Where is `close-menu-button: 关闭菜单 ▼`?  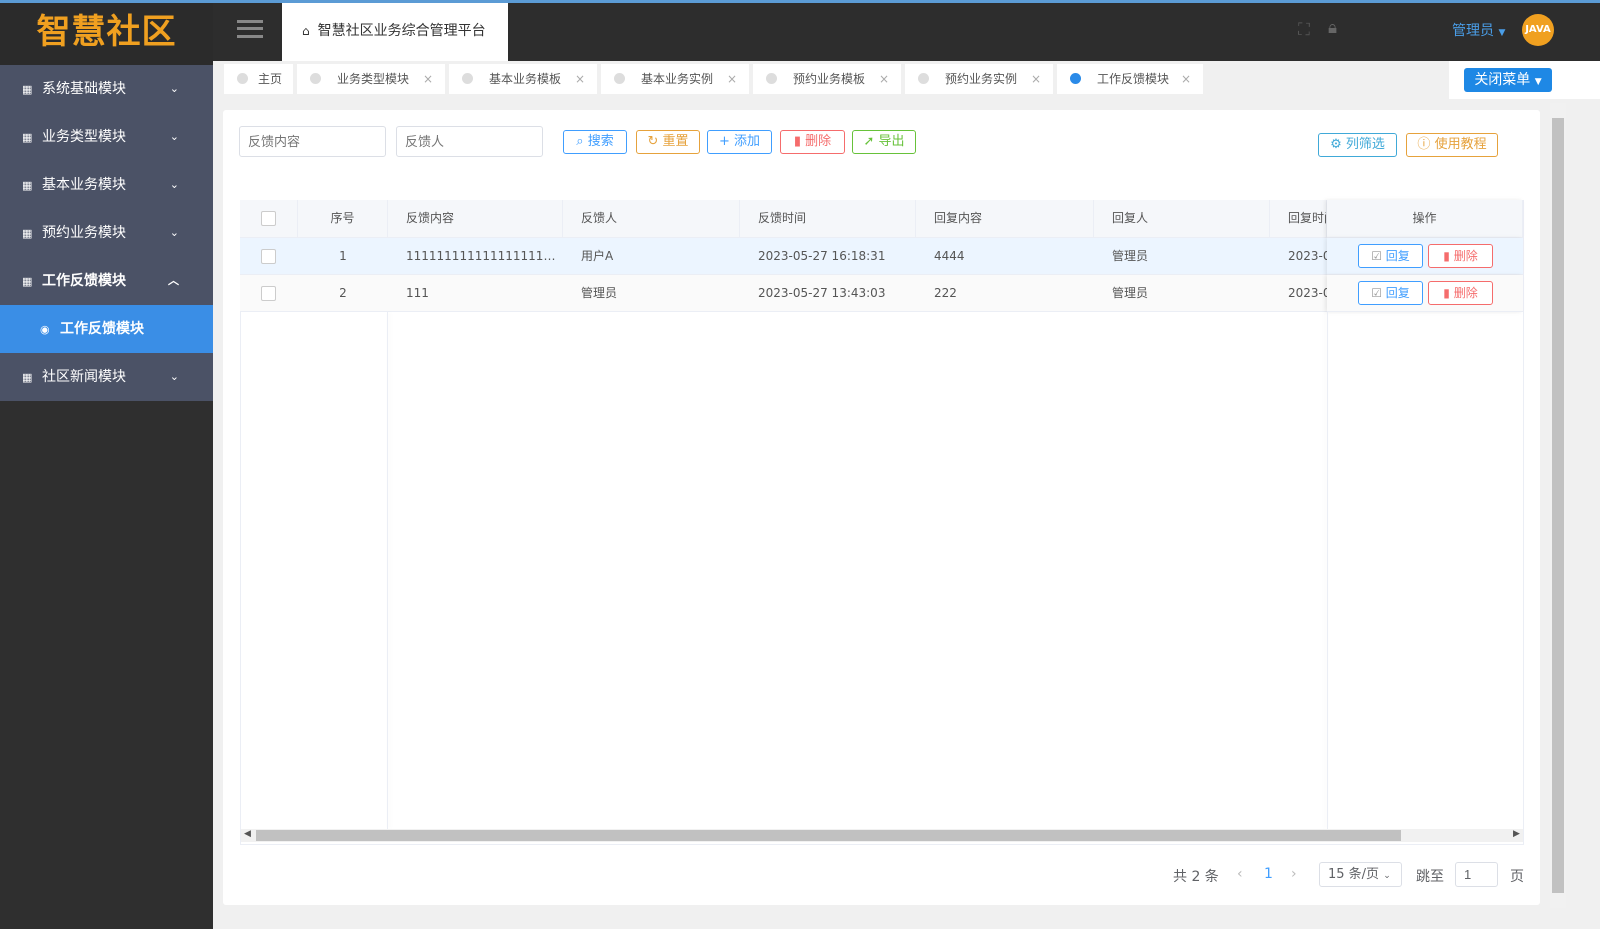 close-menu-button: 关闭菜单 ▼ is located at coordinates (1508, 80).